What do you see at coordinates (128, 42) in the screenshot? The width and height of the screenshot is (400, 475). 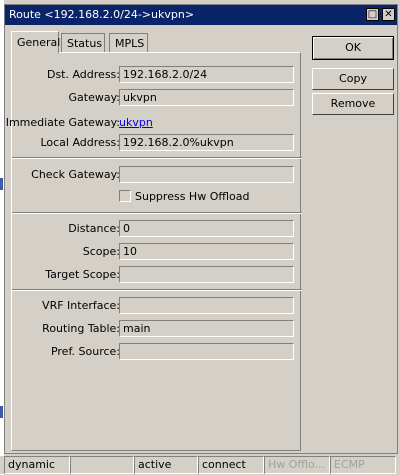 I see `tab-mpls: MPLS` at bounding box center [128, 42].